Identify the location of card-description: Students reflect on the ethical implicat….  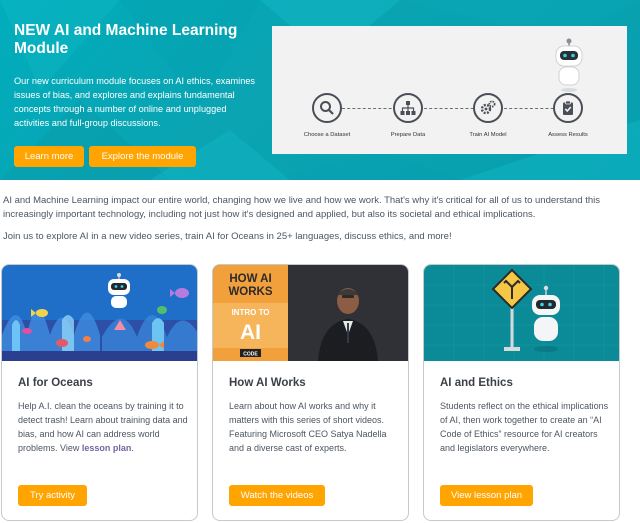
(524, 427).